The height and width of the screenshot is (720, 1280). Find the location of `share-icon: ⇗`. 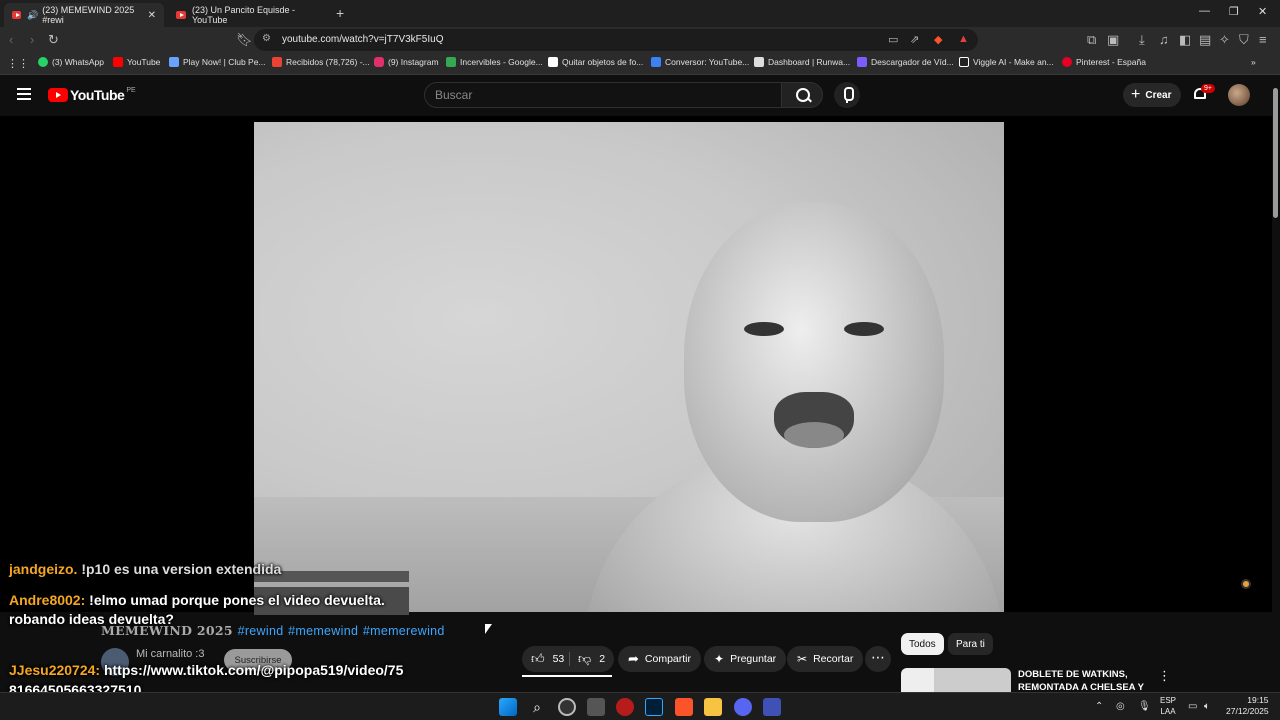

share-icon: ⇗ is located at coordinates (914, 39).